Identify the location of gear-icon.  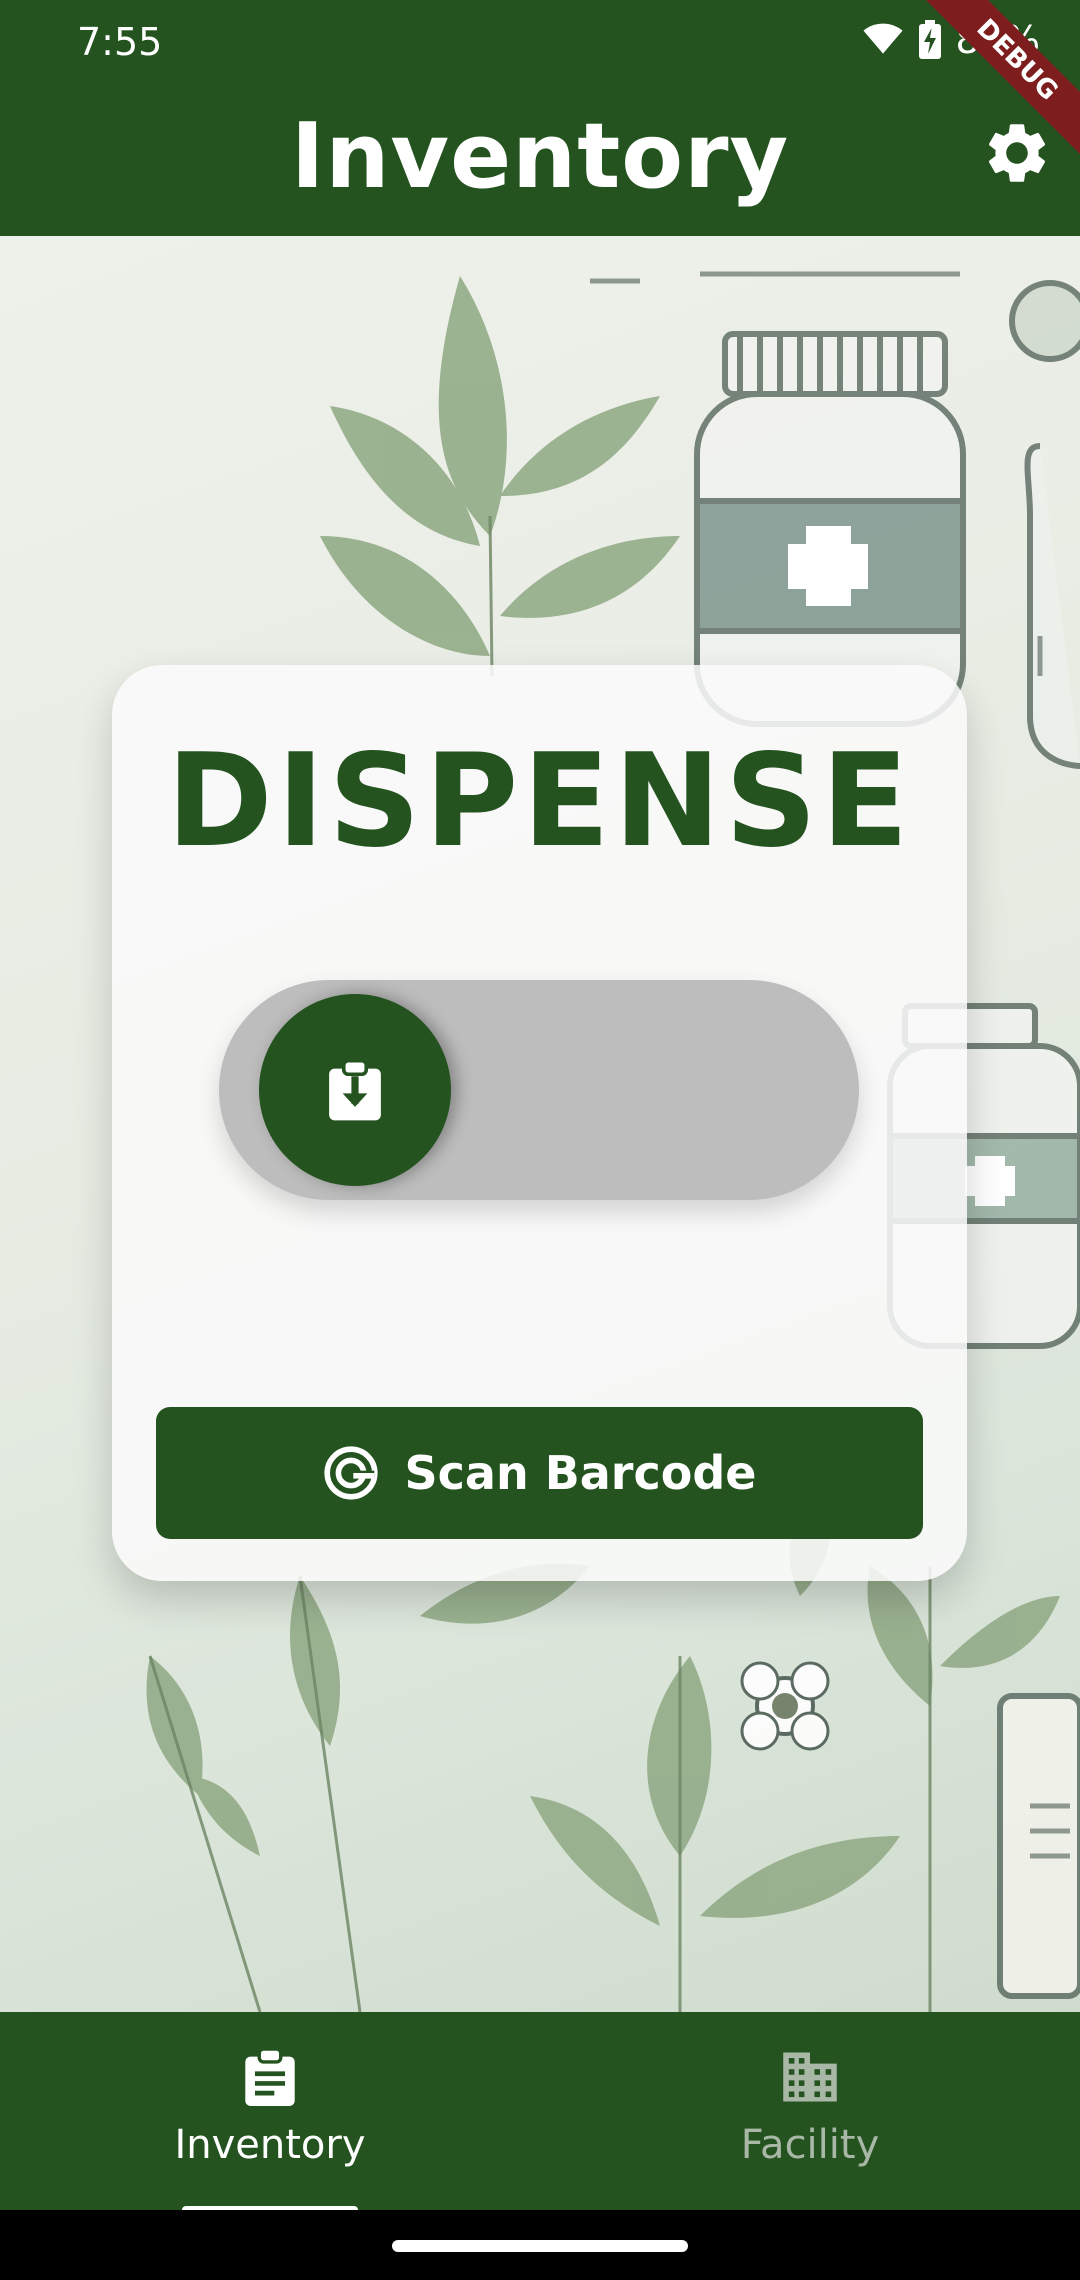
(1017, 153).